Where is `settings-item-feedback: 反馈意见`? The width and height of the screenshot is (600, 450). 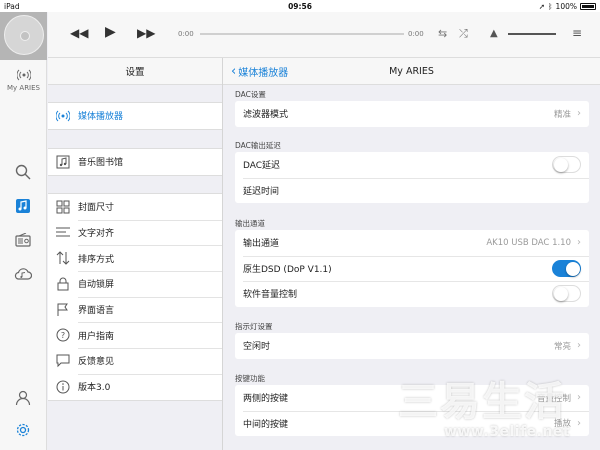 settings-item-feedback: 反馈意见 is located at coordinates (135, 361).